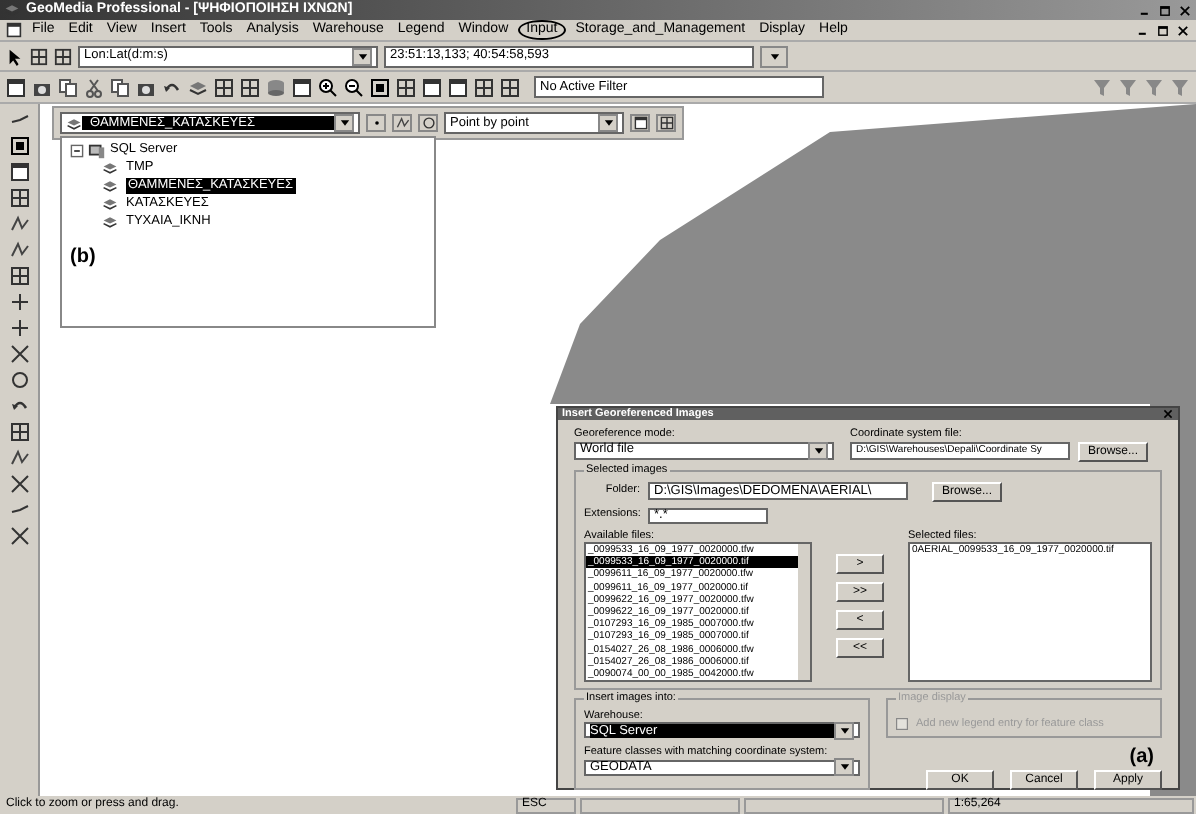 The width and height of the screenshot is (1196, 814). Describe the element at coordinates (1163, 30) in the screenshot. I see `restore-icon` at that location.